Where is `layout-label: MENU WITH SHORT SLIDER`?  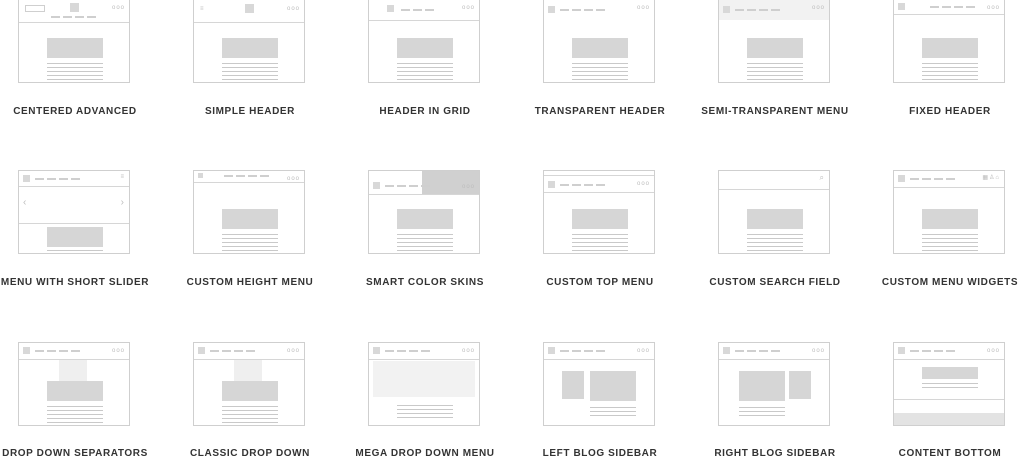 layout-label: MENU WITH SHORT SLIDER is located at coordinates (85, 282).